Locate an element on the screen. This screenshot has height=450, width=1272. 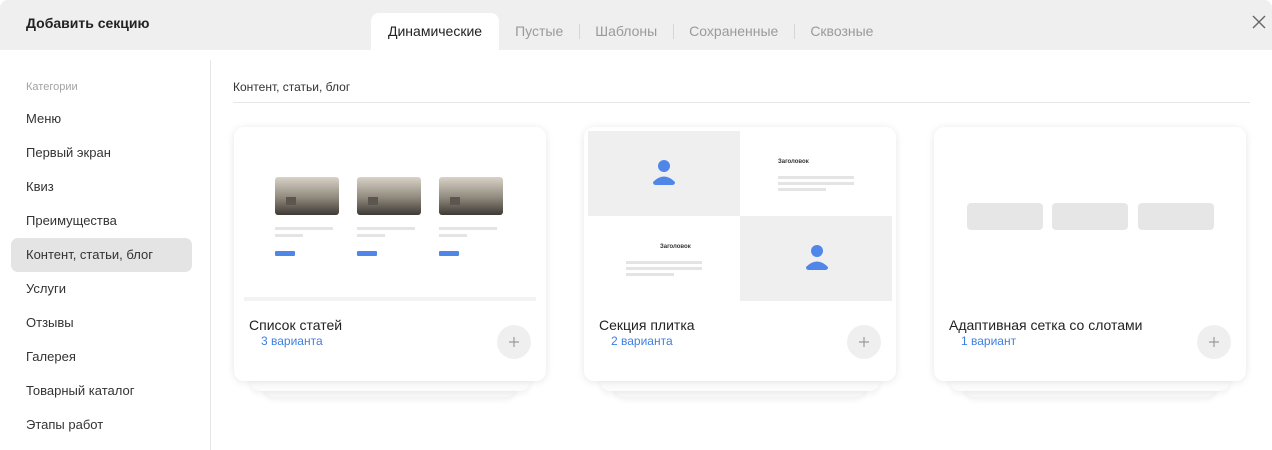
section-card: Список статей 3 варианта is located at coordinates (390, 254).